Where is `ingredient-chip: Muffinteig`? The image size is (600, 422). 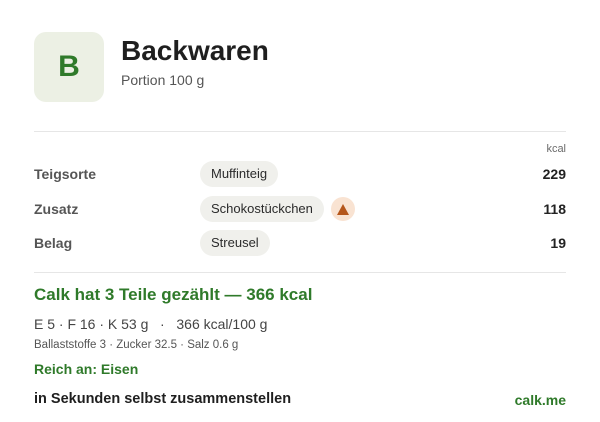 ingredient-chip: Muffinteig is located at coordinates (239, 174).